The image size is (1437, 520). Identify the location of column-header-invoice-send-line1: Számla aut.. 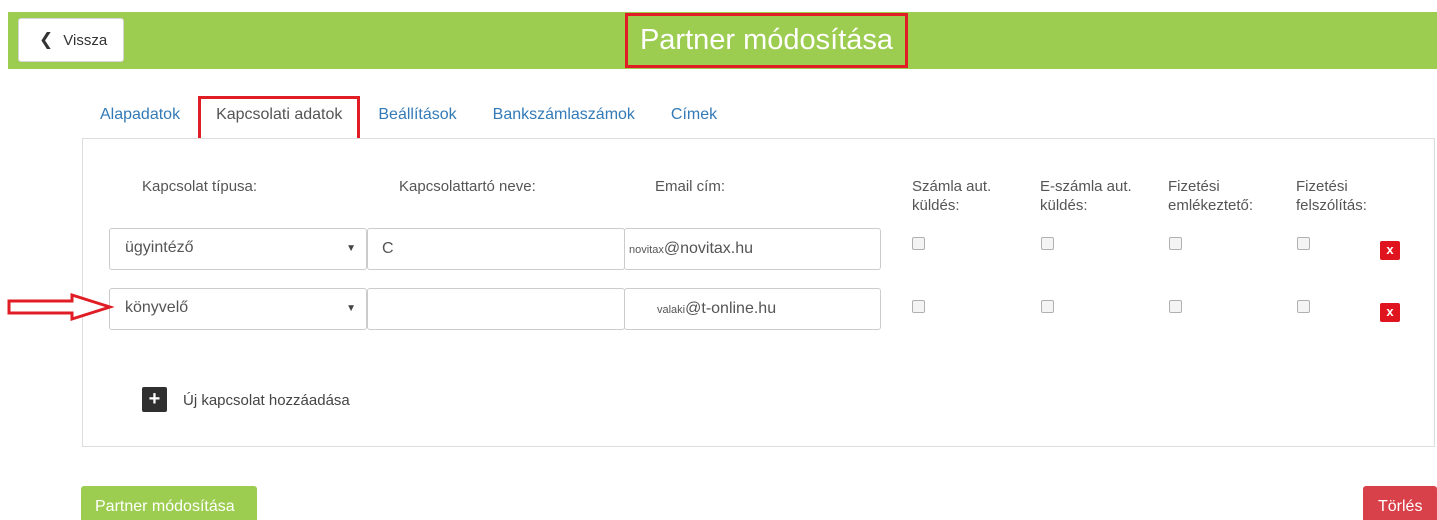
(952, 186).